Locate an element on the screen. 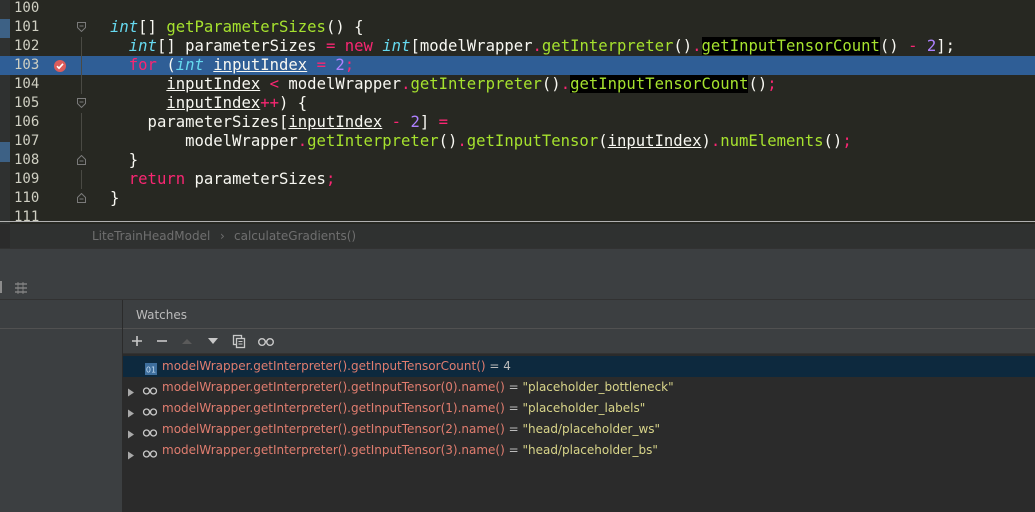 The width and height of the screenshot is (1035, 512). threads-icon is located at coordinates (21, 289).